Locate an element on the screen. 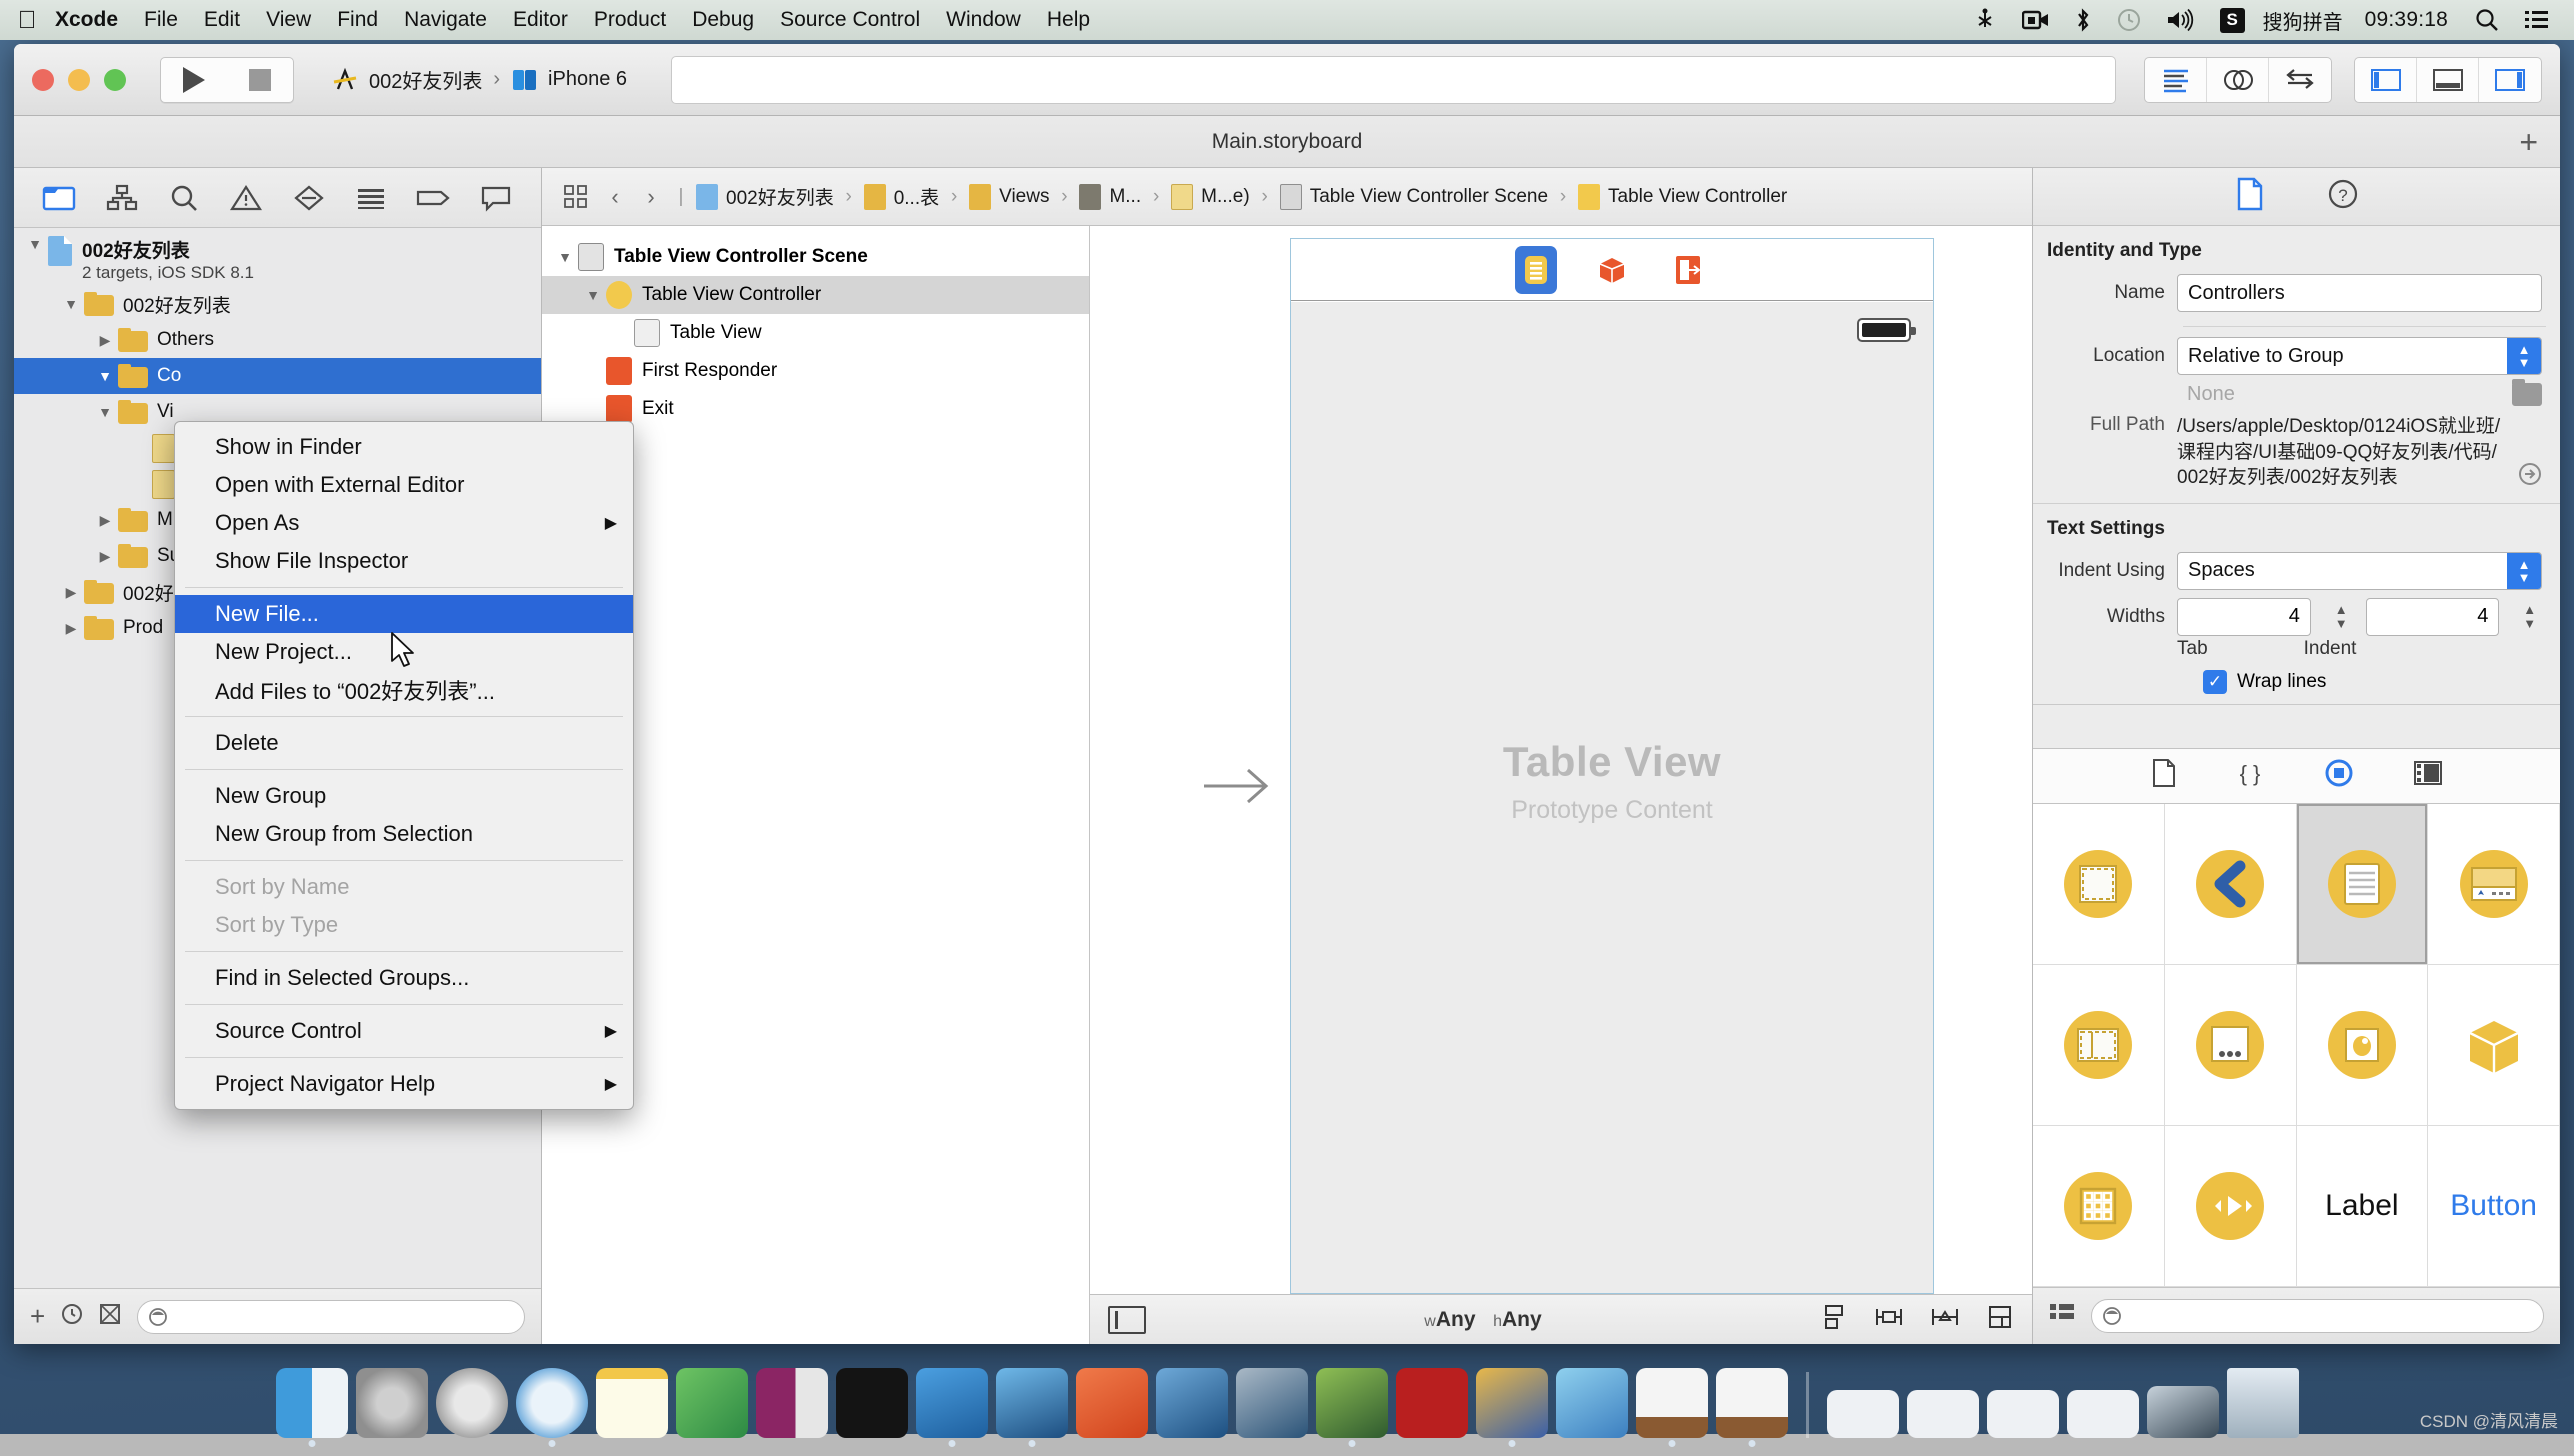  dock-item-terminal is located at coordinates (871, 1403).